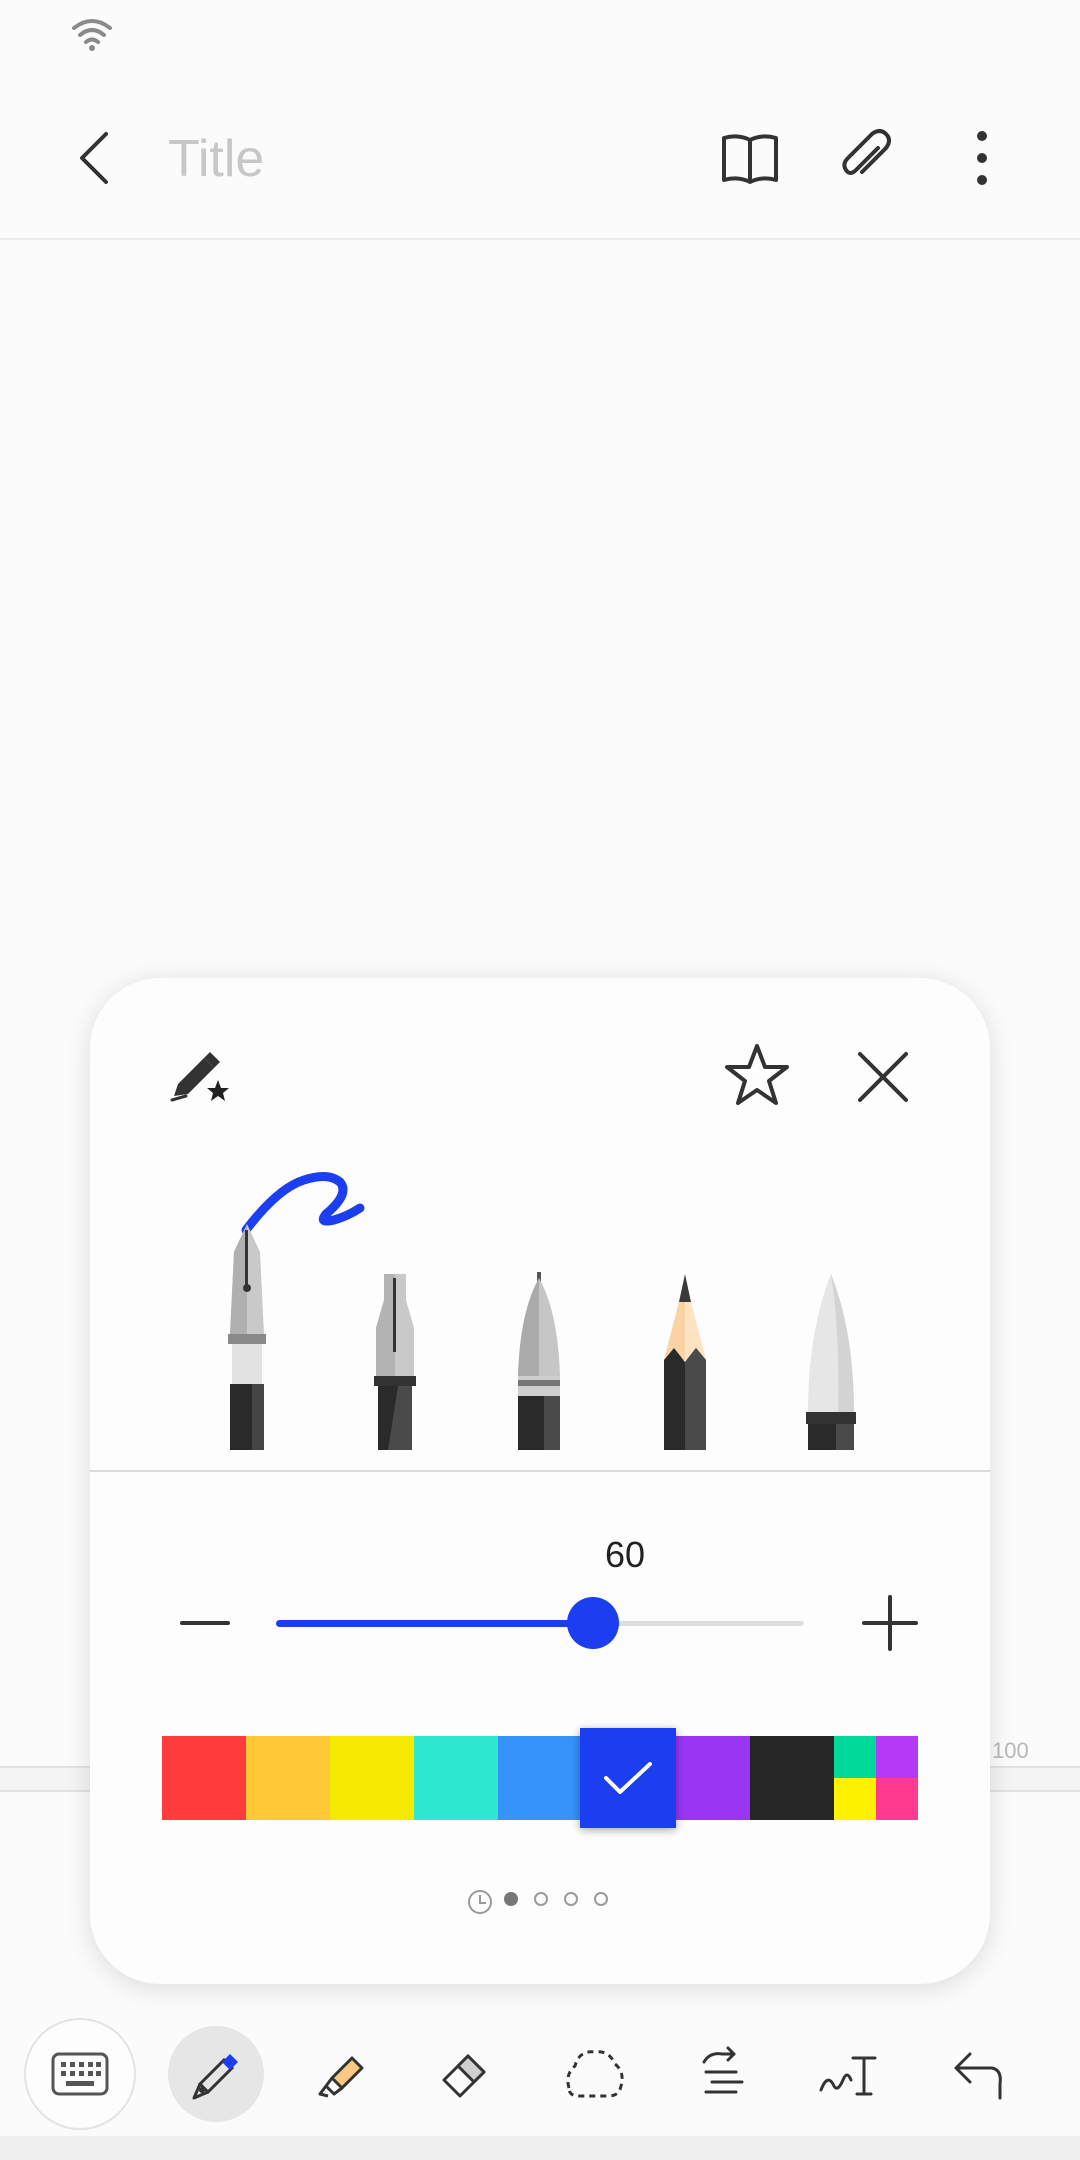  I want to click on fountain-pen-icon, so click(247, 1336).